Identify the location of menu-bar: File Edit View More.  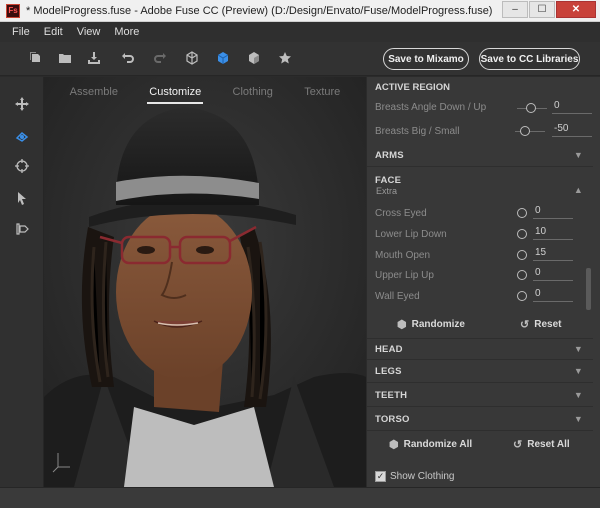
(300, 32).